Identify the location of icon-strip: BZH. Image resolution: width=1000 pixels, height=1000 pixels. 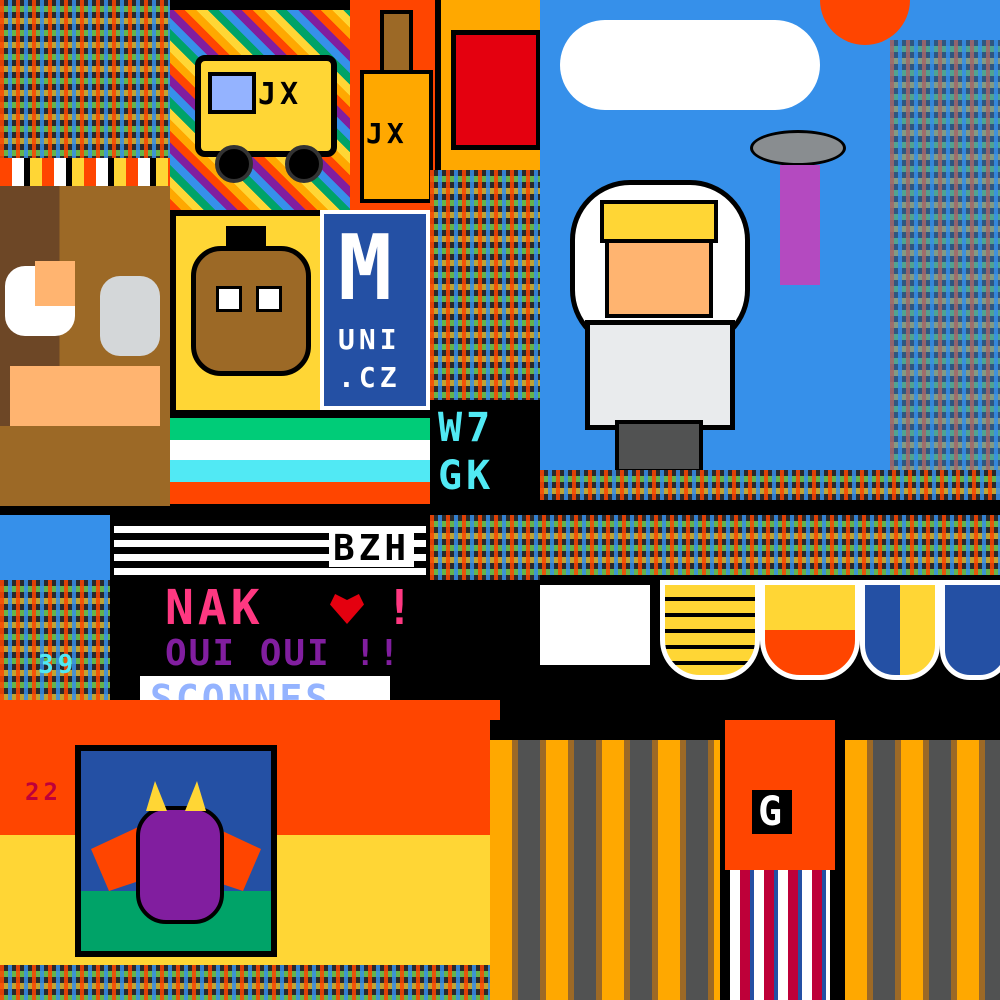
(500, 547).